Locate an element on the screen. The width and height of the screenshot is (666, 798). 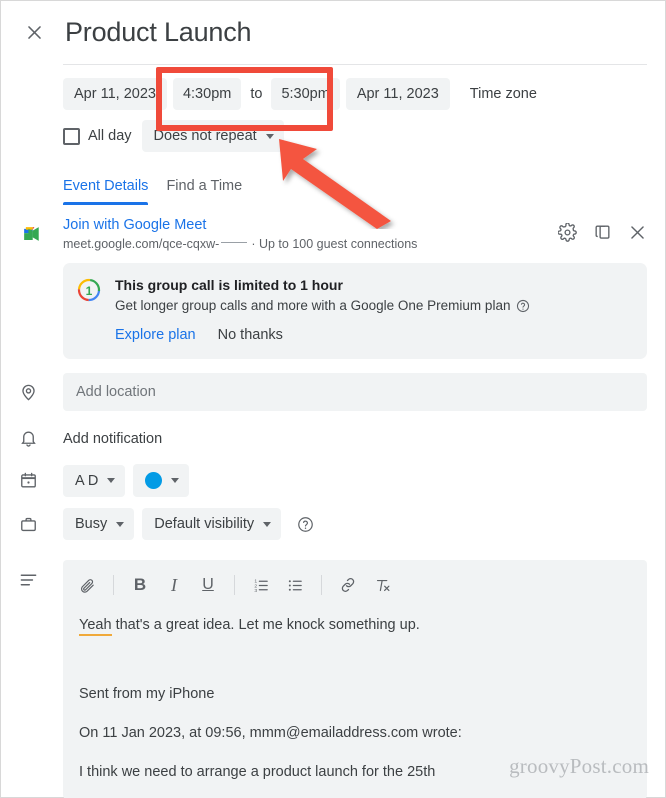
repeat-dropdown: Does not repeat is located at coordinates (212, 136).